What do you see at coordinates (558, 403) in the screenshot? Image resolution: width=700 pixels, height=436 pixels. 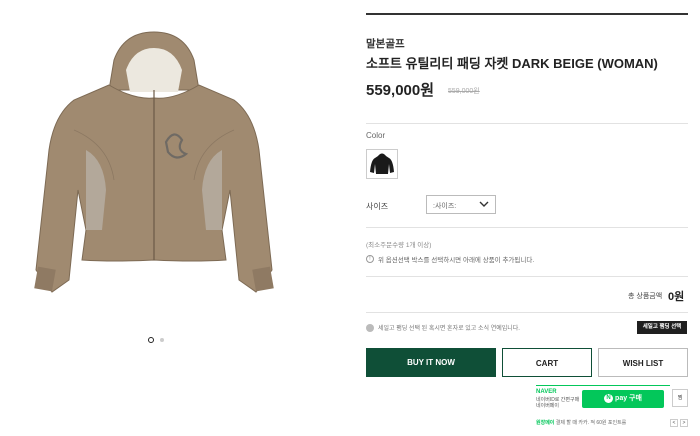 I see `naver-pay-description: 네이버ID로 간편구매 네이버페이` at bounding box center [558, 403].